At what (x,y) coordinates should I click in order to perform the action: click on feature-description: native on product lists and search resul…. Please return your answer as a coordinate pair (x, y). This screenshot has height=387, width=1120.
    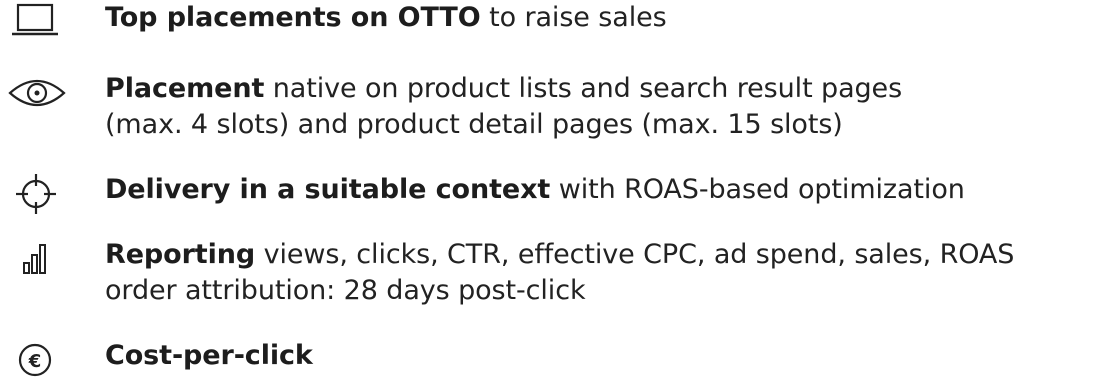
    Looking at the image, I should click on (583, 88).